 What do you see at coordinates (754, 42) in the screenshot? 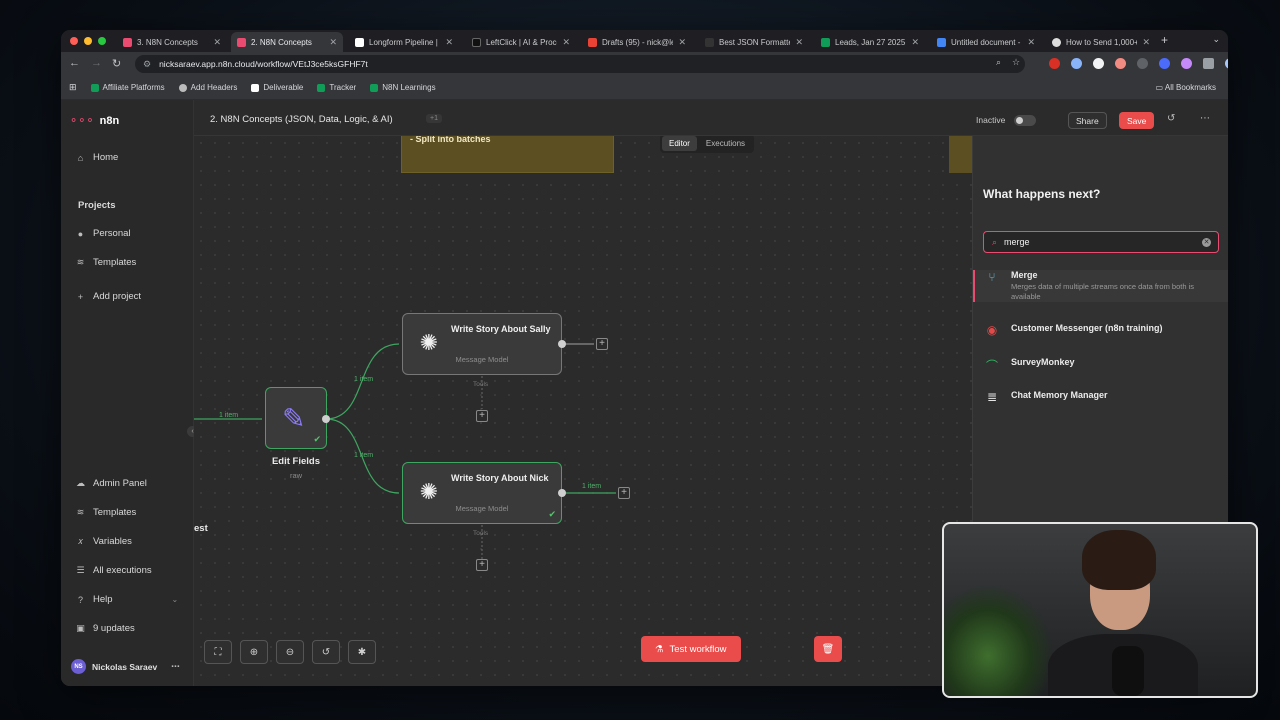
I see `browser-tab: Best JSON Formatter ✕` at bounding box center [754, 42].